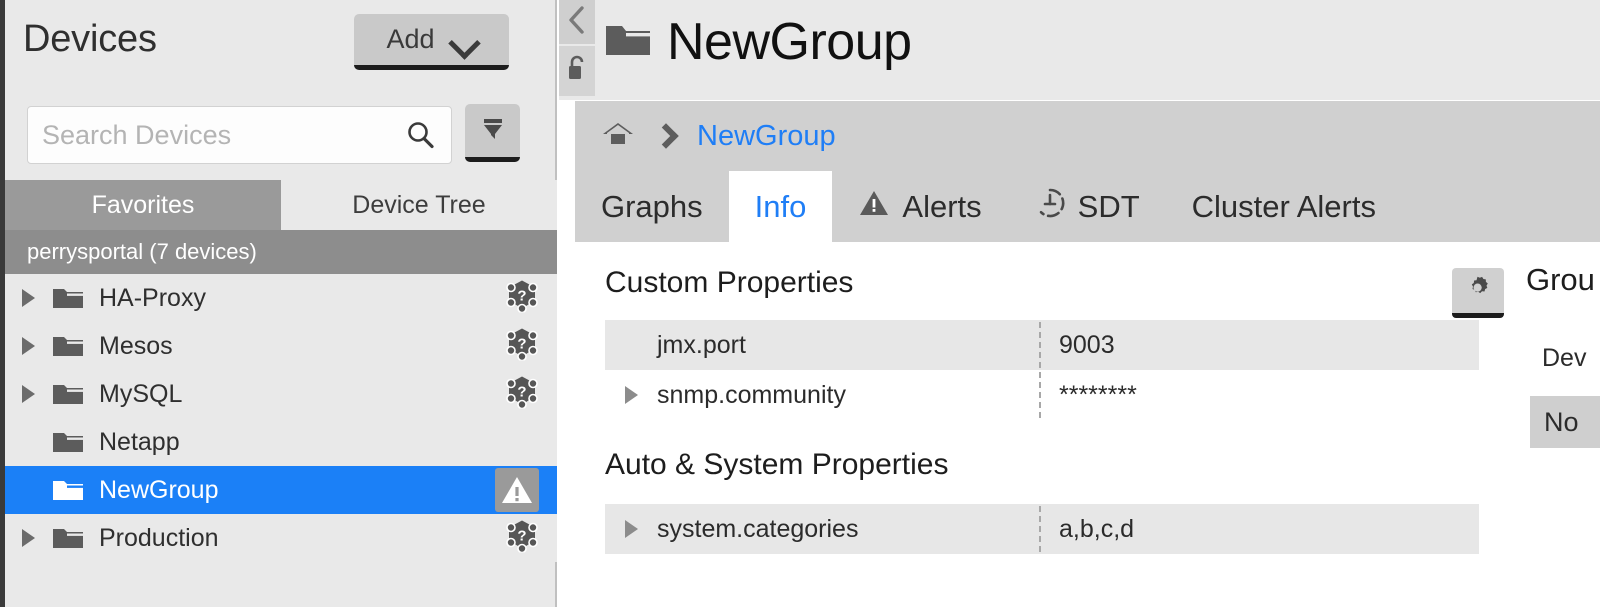  I want to click on sidebar-tabs: Favorites Device Tree, so click(281, 205).